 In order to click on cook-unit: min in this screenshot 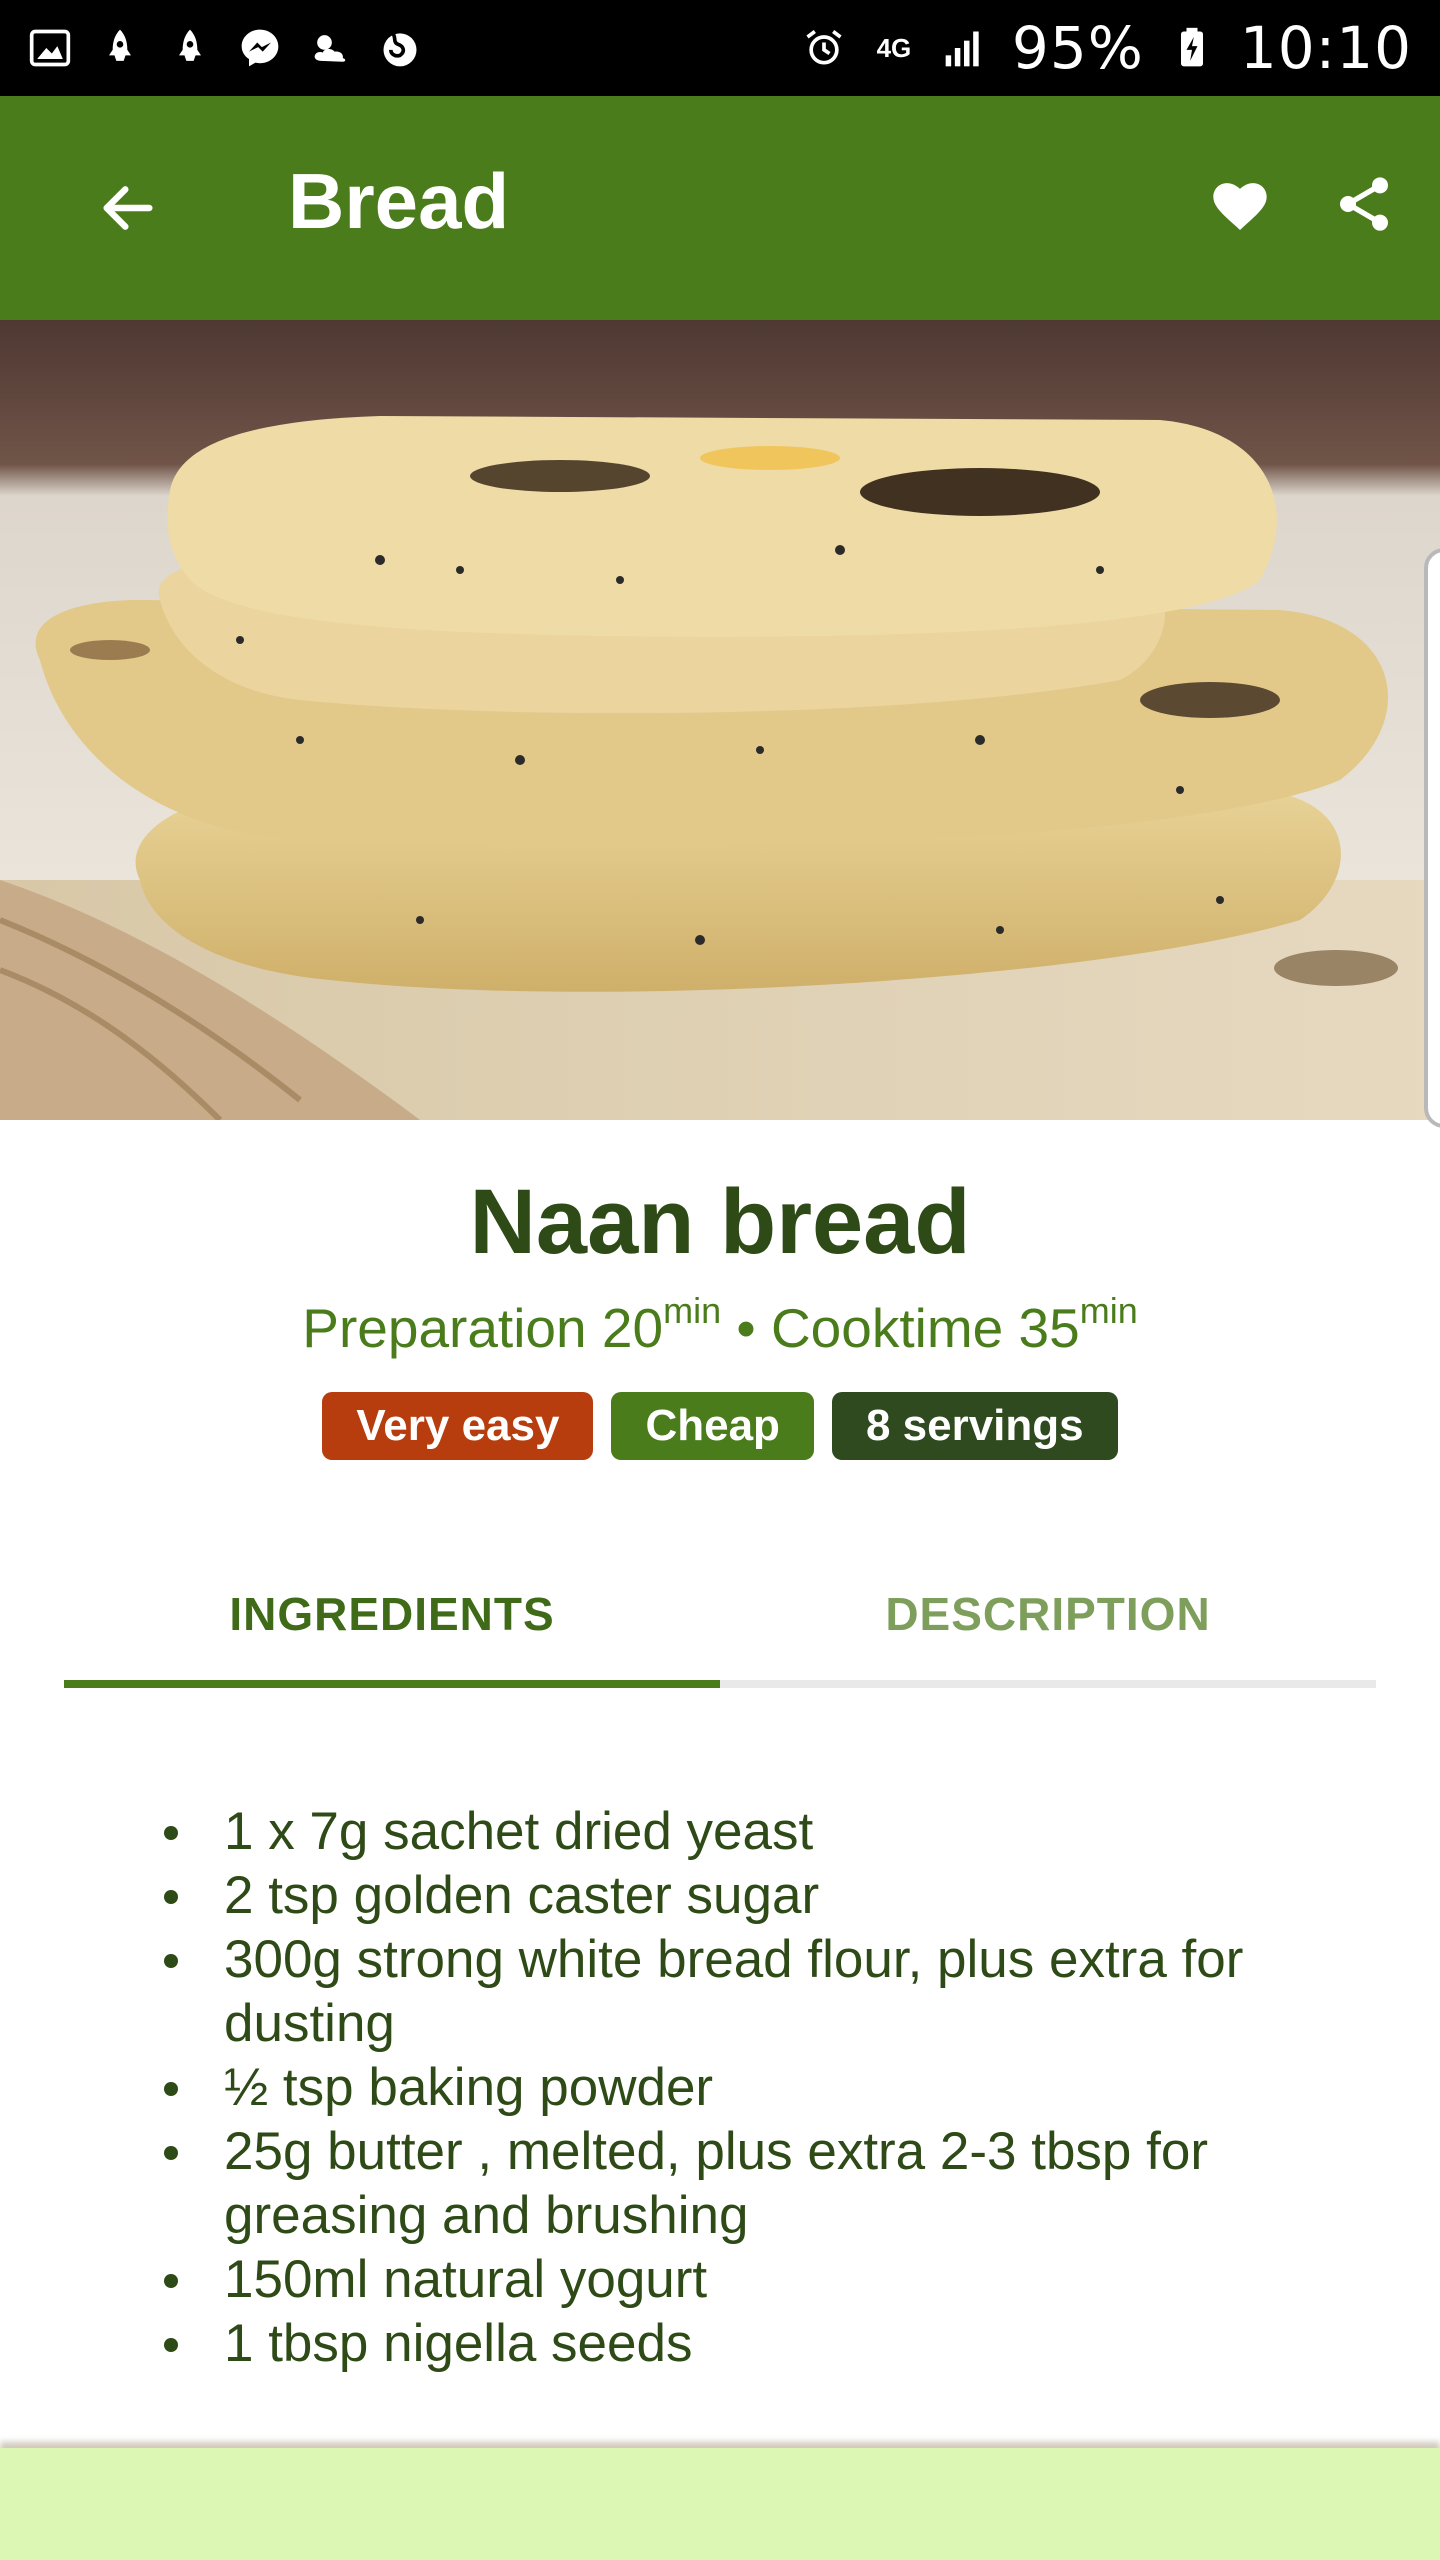, I will do `click(1108, 1310)`.